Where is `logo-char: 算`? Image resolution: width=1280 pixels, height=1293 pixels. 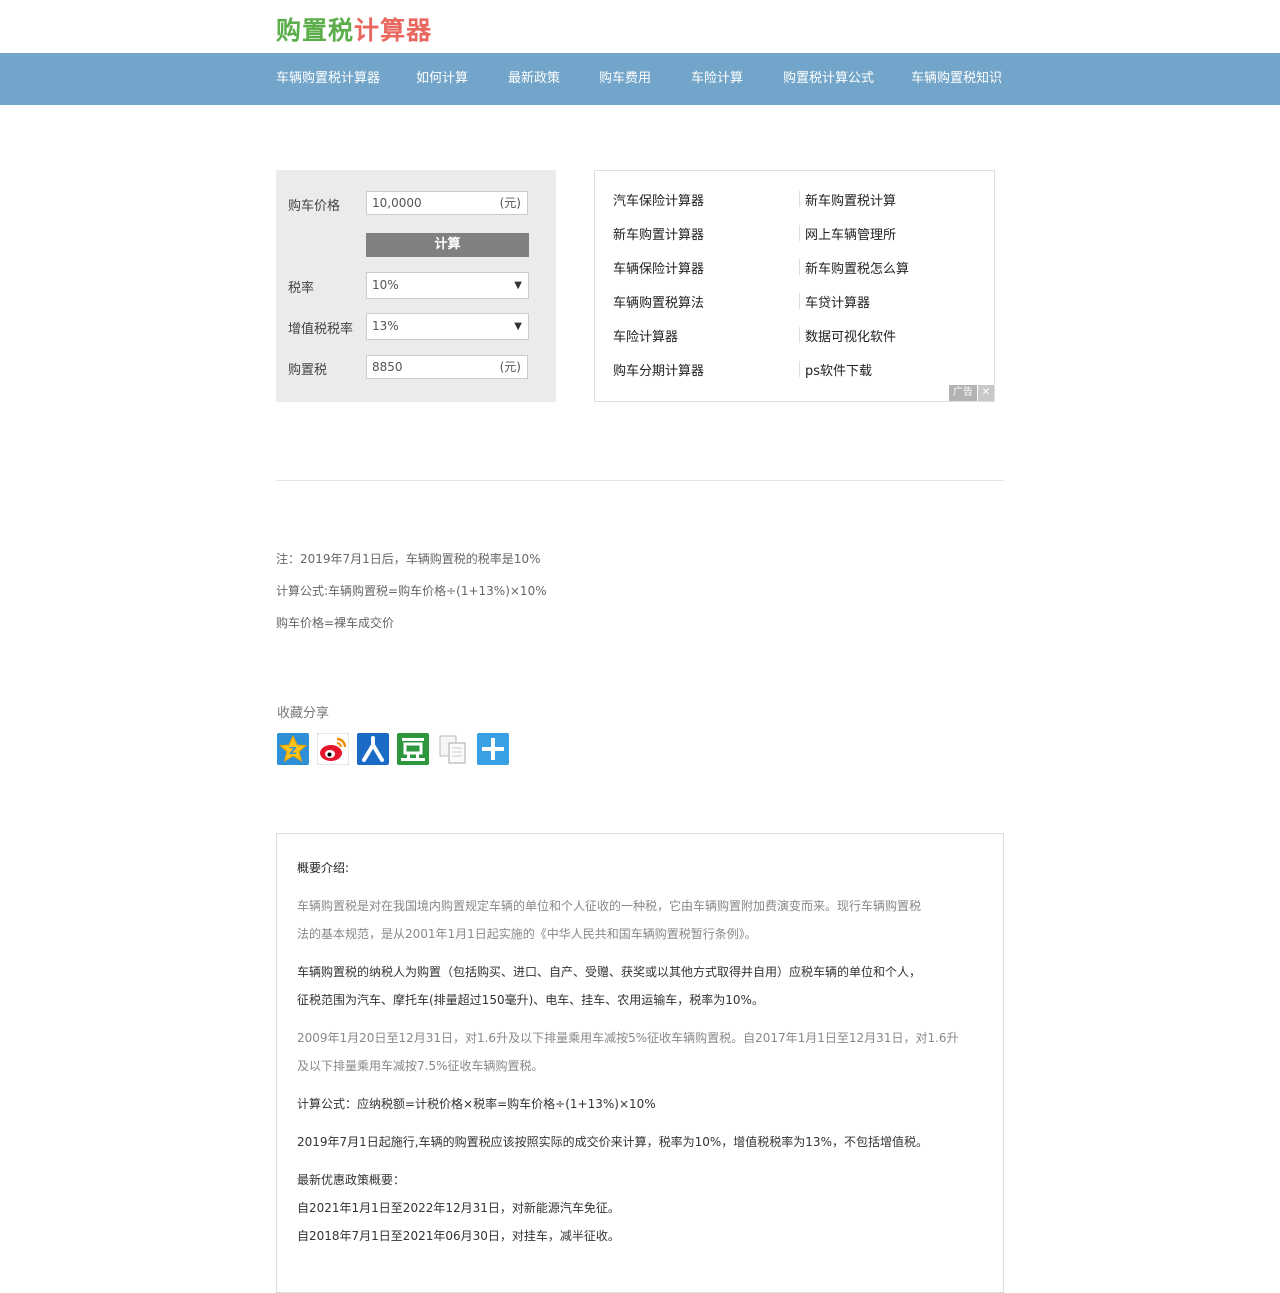
logo-char: 算 is located at coordinates (393, 30).